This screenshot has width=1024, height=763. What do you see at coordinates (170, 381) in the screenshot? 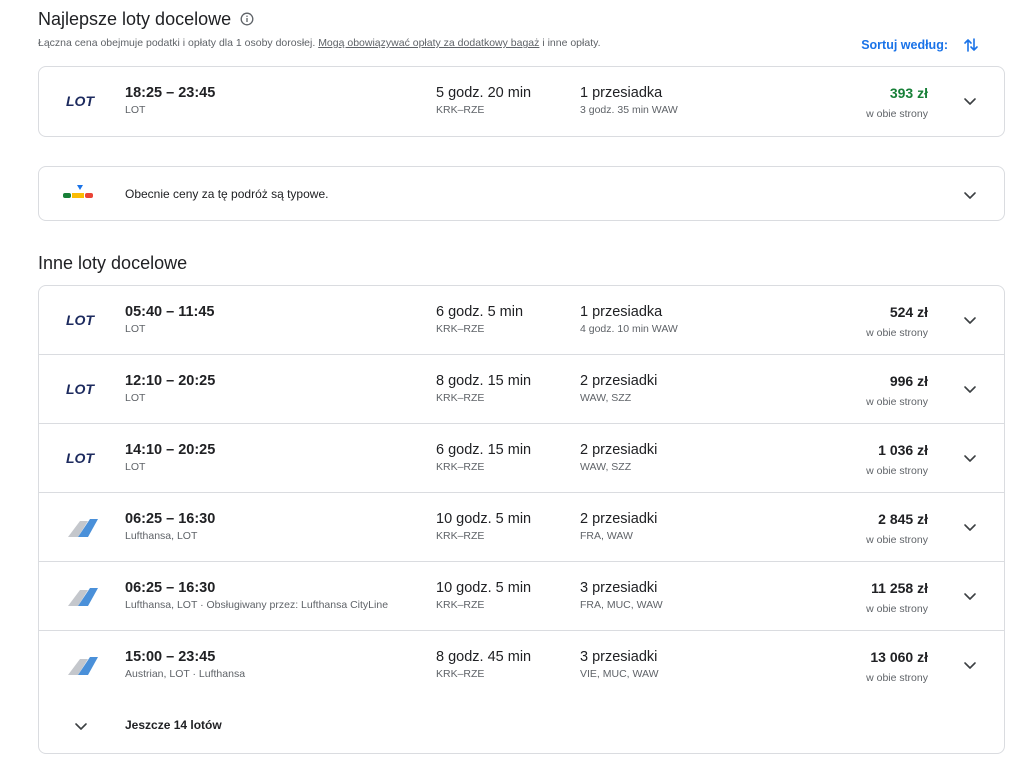
I see `flight-time: 12:10 – 20:25` at bounding box center [170, 381].